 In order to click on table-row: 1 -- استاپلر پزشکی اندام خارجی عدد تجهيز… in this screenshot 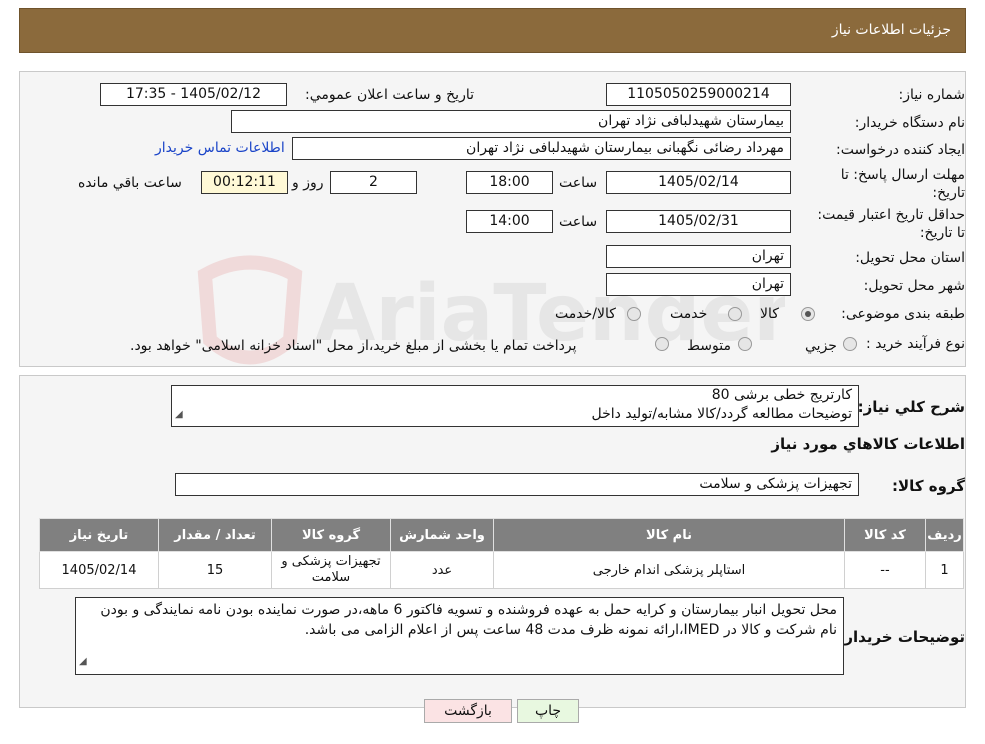, I will do `click(501, 570)`.